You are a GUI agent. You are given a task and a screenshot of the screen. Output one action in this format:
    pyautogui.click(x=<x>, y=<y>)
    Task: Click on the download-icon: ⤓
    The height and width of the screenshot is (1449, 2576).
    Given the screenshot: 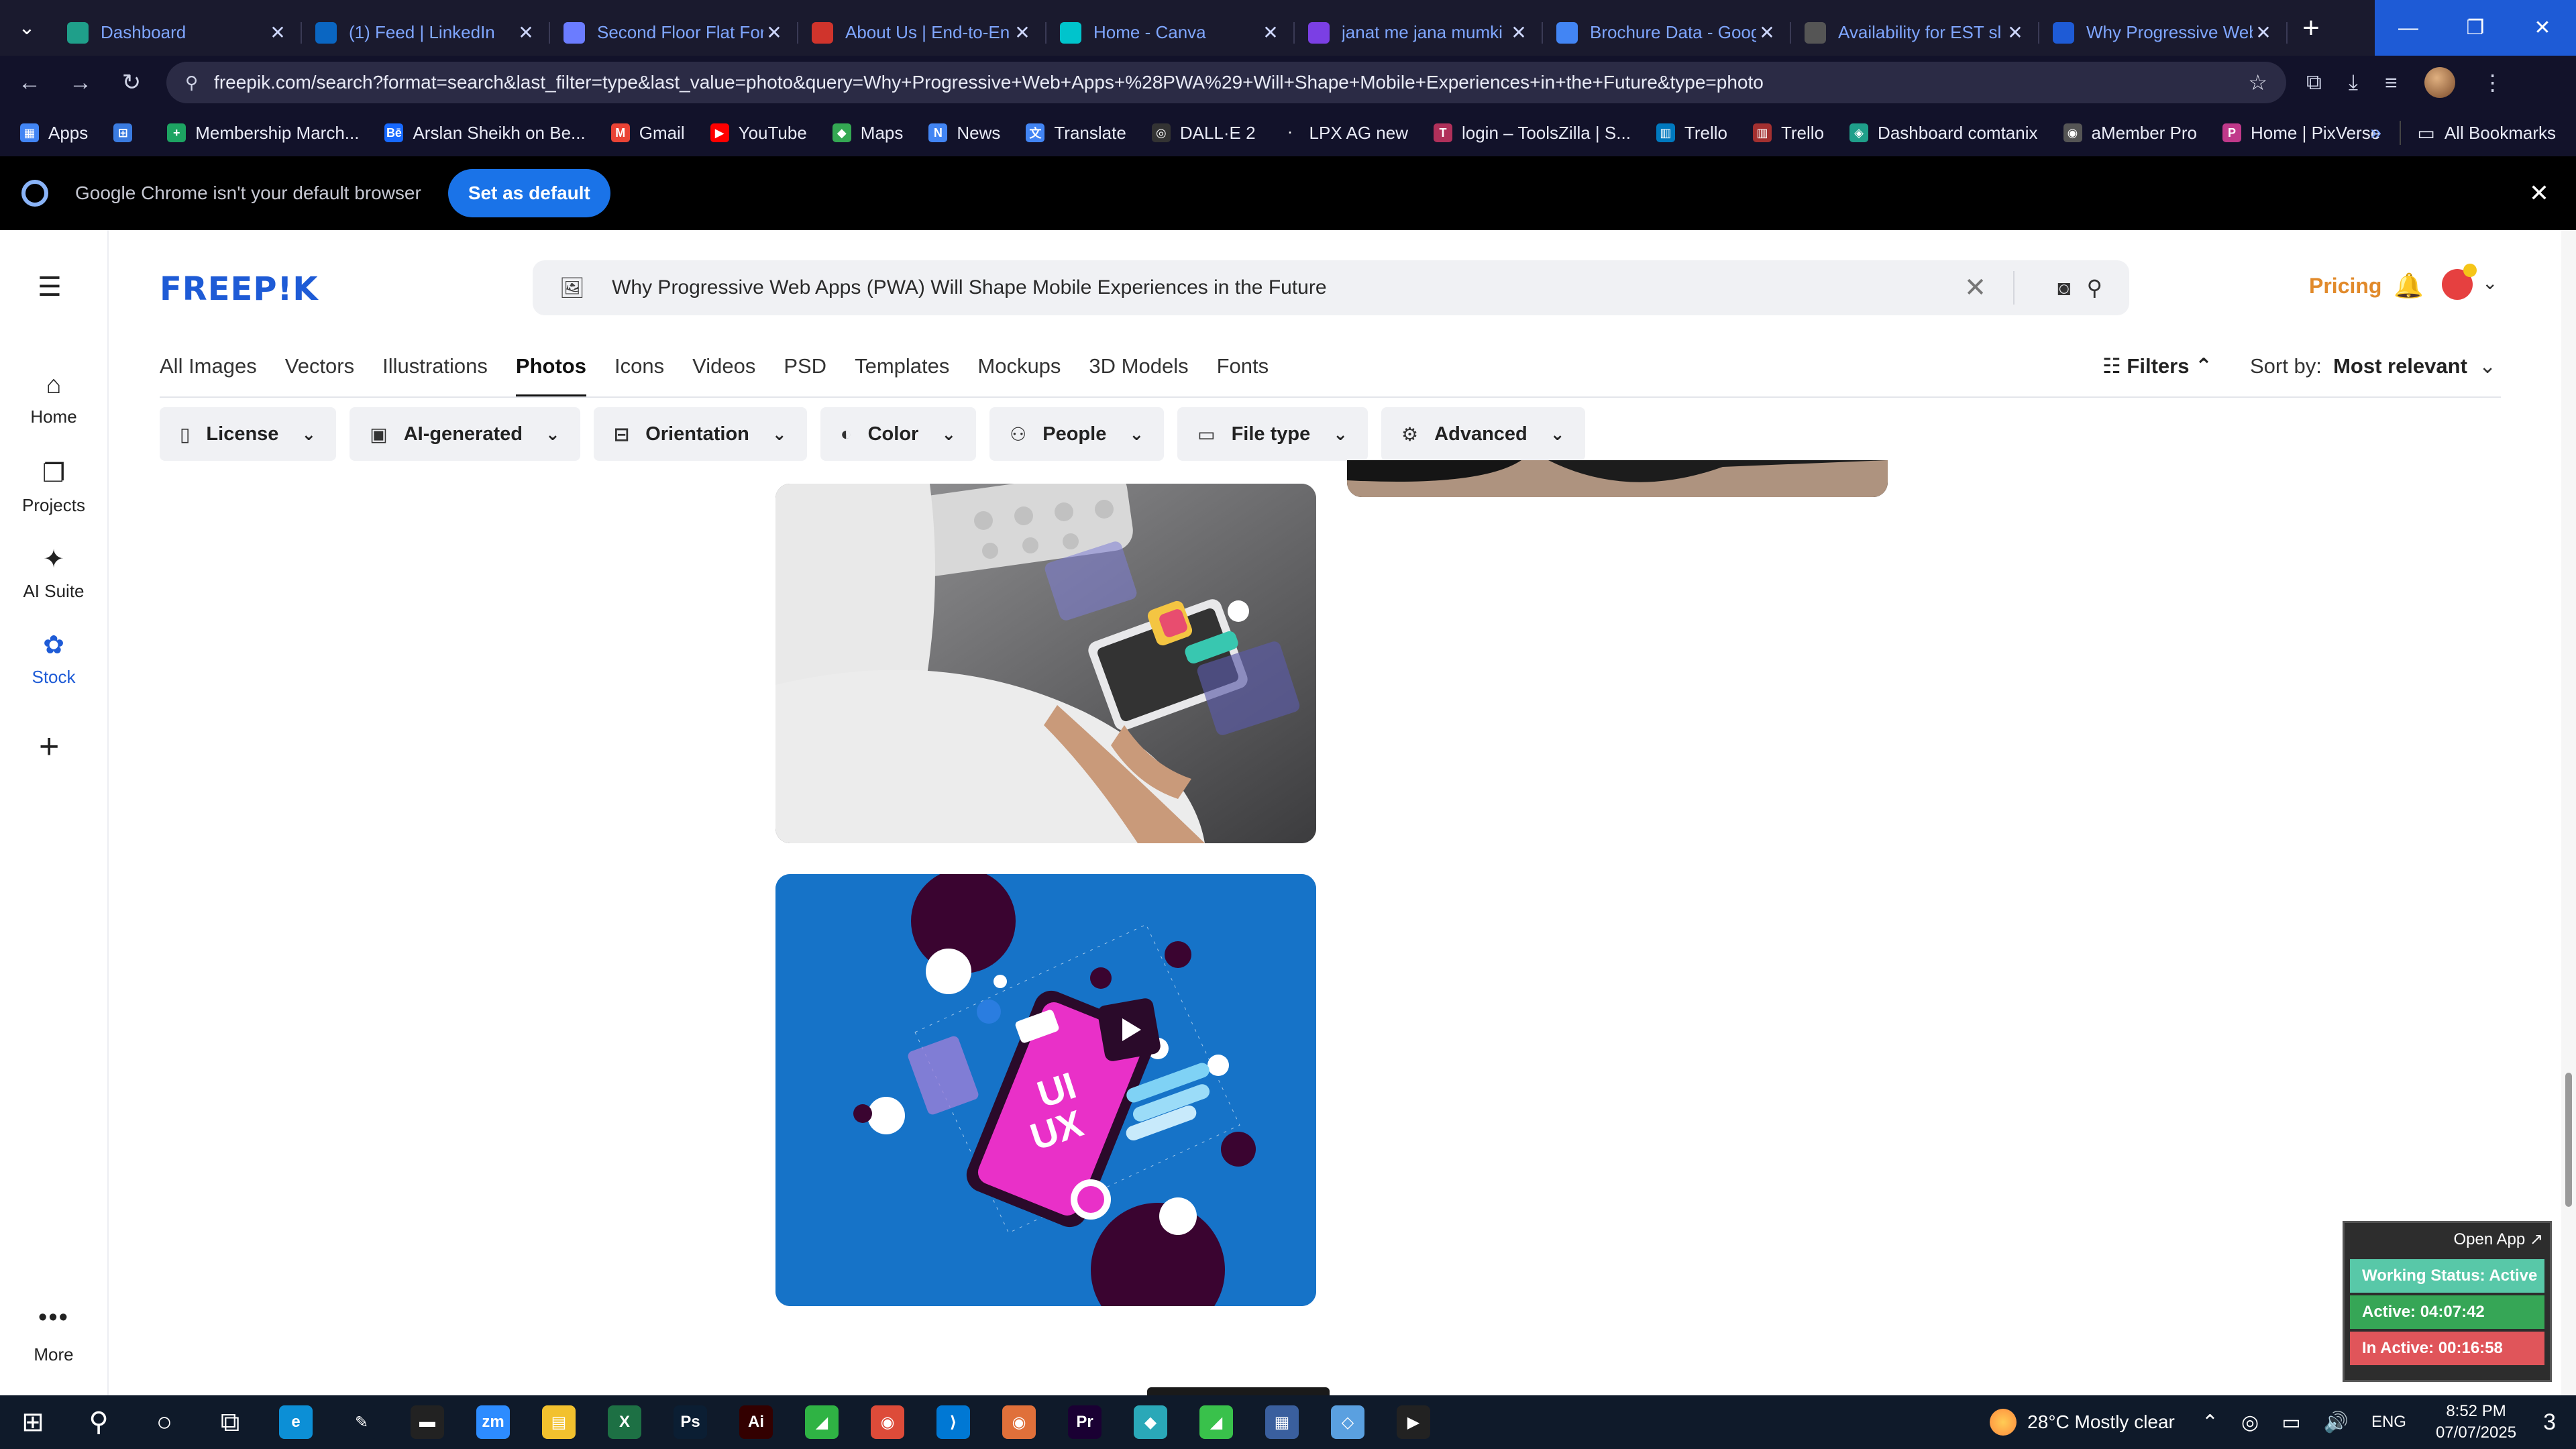 What is the action you would take?
    pyautogui.click(x=2353, y=82)
    